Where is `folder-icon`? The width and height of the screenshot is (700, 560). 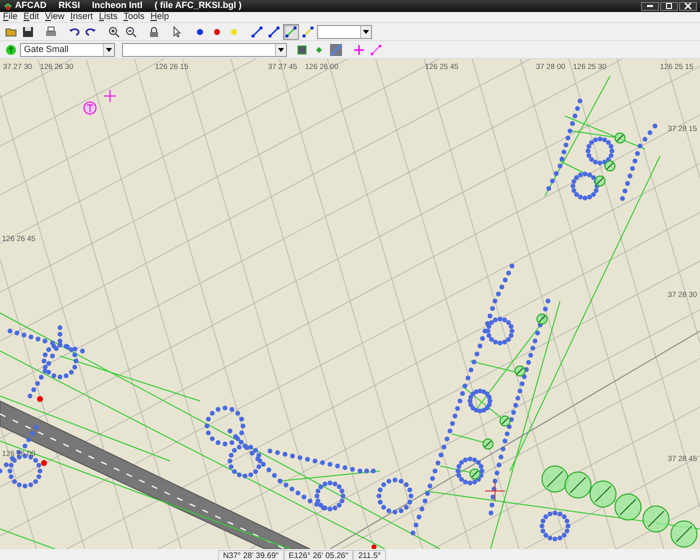
folder-icon is located at coordinates (11, 32).